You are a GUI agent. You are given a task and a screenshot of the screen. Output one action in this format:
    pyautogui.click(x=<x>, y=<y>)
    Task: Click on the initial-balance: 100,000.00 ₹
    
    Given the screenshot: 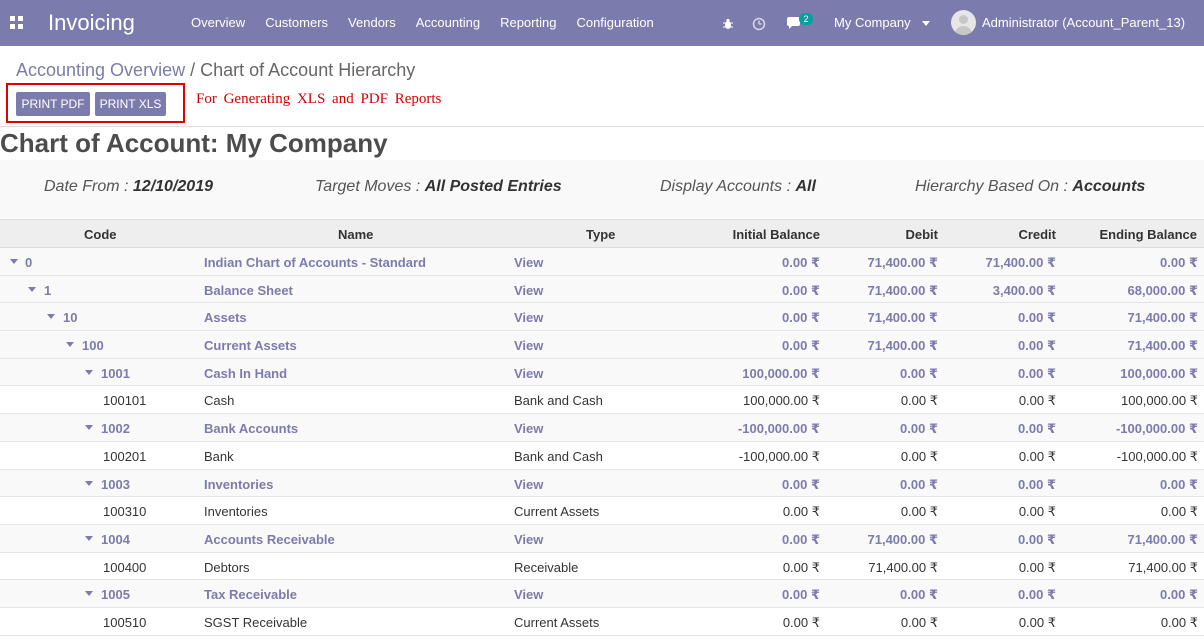 What is the action you would take?
    pyautogui.click(x=781, y=401)
    